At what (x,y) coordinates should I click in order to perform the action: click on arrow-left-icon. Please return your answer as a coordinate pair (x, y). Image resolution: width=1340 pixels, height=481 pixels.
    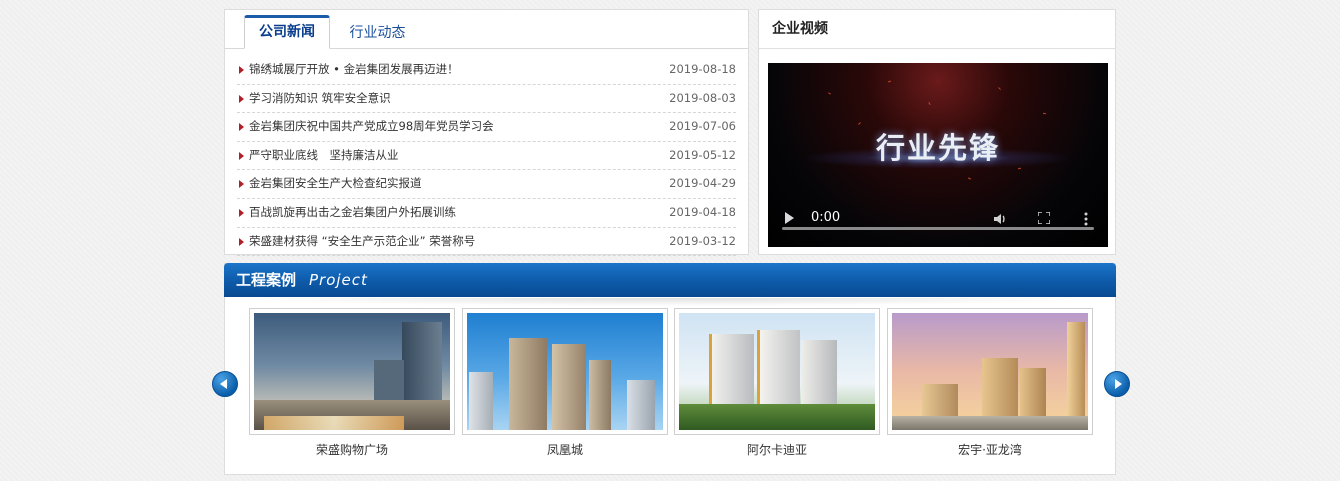
    Looking at the image, I should click on (225, 384).